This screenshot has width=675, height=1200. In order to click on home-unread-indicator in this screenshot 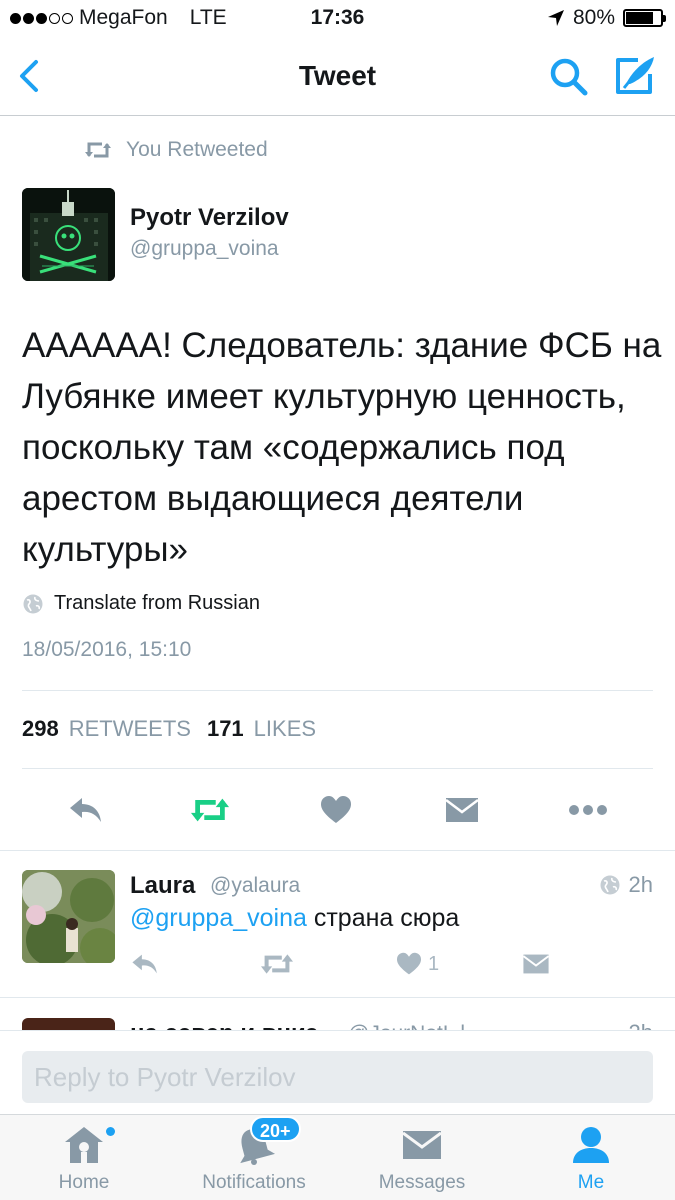, I will do `click(110, 1131)`.